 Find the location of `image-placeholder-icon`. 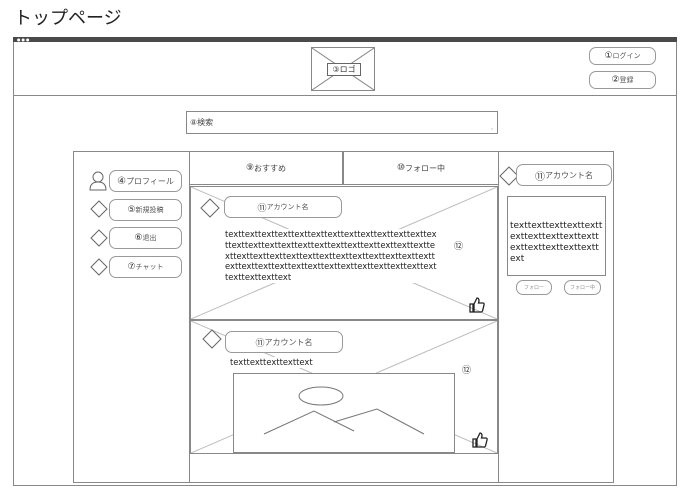

image-placeholder-icon is located at coordinates (344, 410).